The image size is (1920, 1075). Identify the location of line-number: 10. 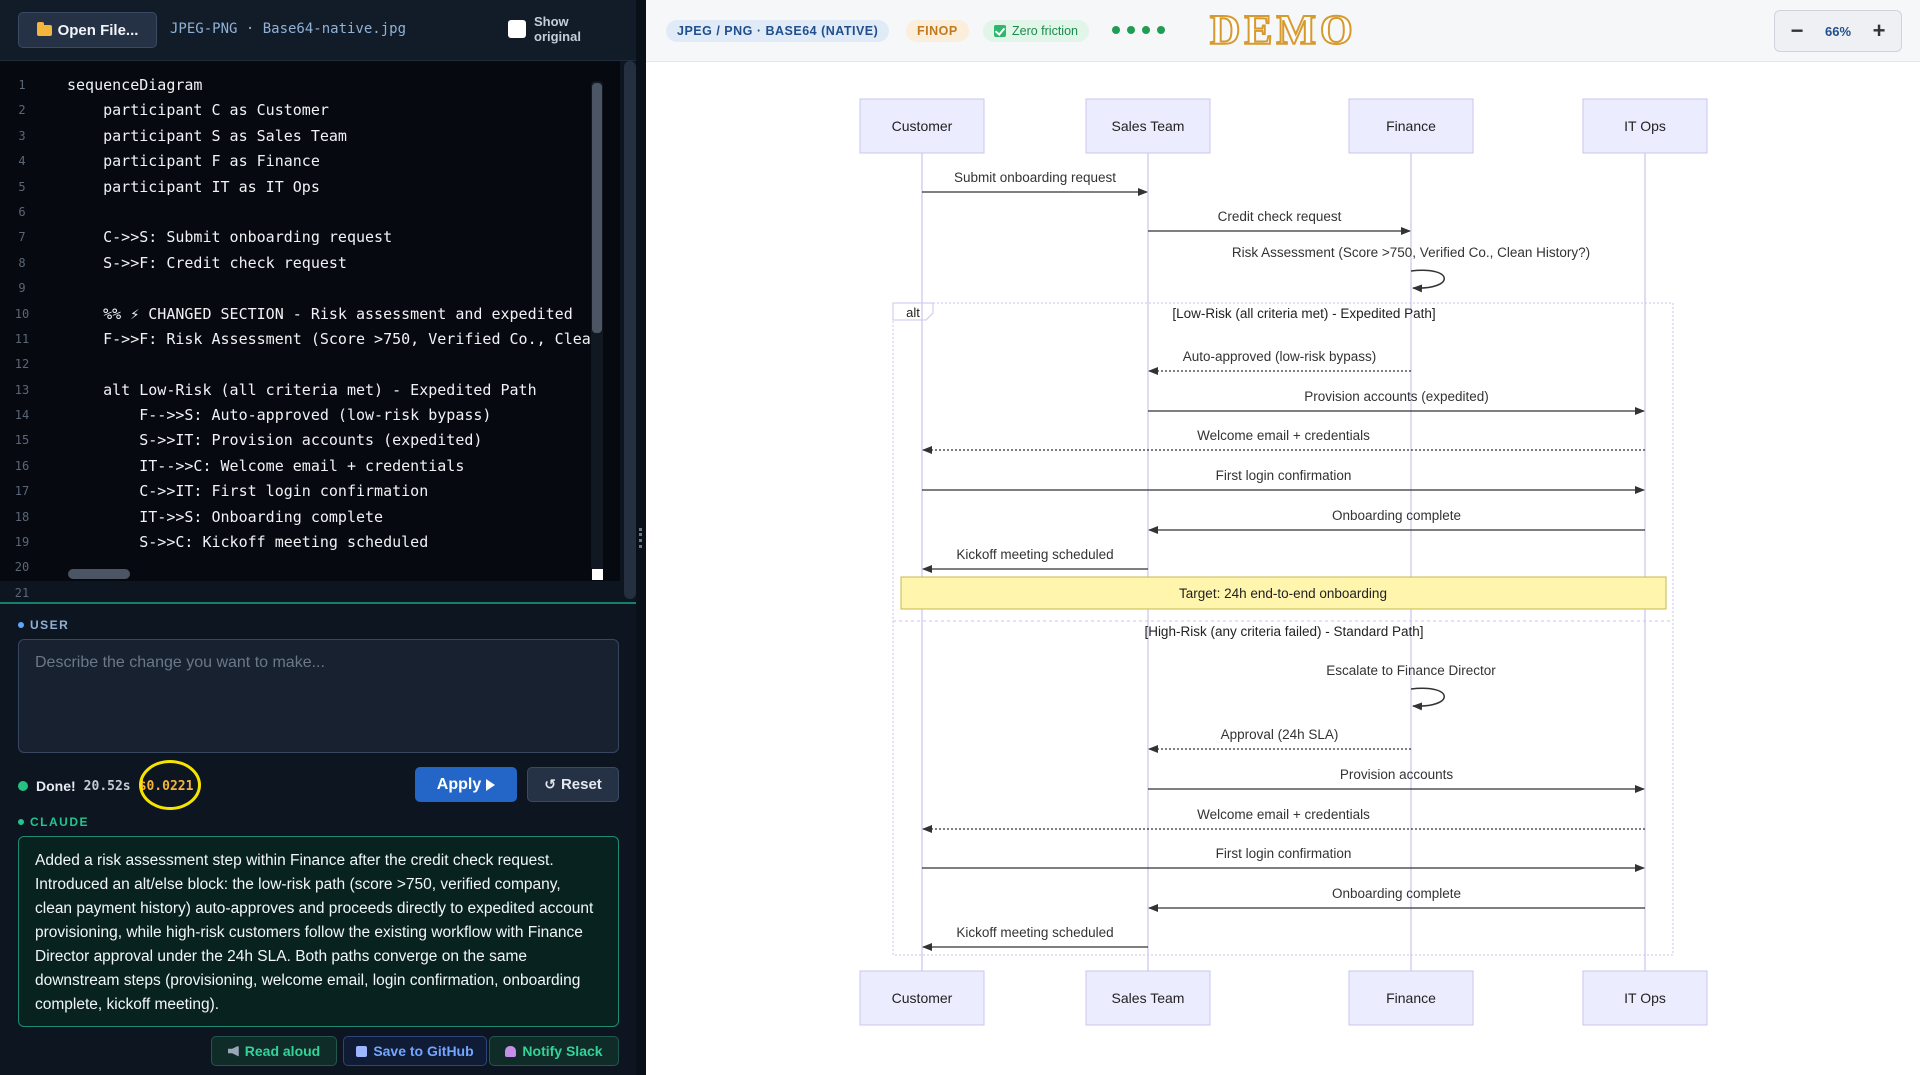
(22, 313).